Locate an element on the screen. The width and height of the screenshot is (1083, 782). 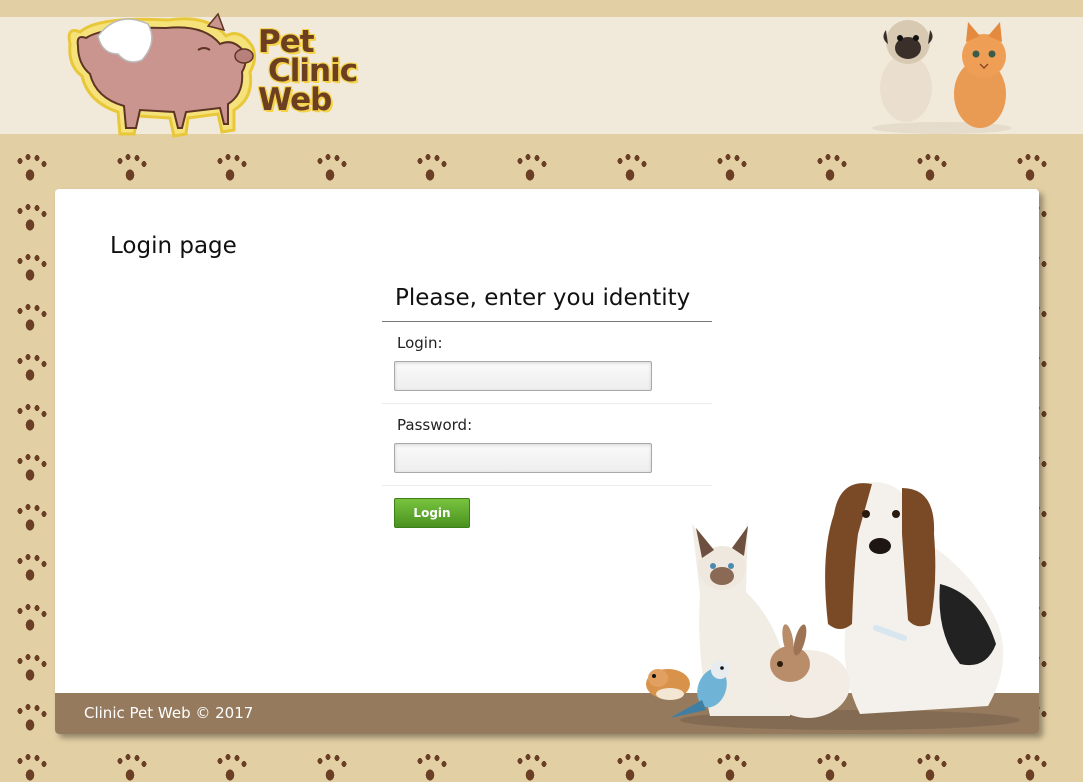
puppy-kitten-image is located at coordinates (942, 77).